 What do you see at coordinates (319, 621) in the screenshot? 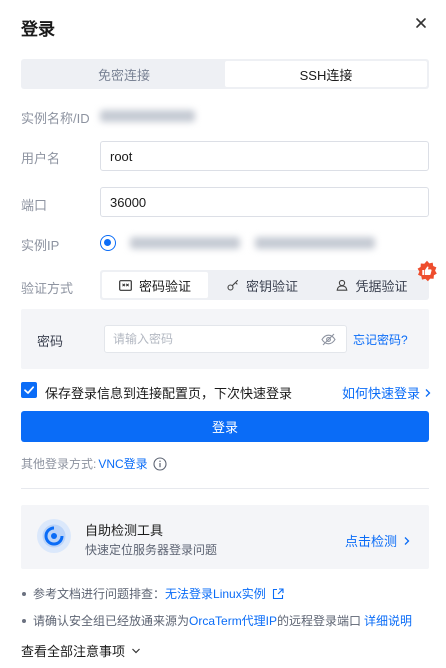
I see `reference-2-suffix: 的远程登录端口` at bounding box center [319, 621].